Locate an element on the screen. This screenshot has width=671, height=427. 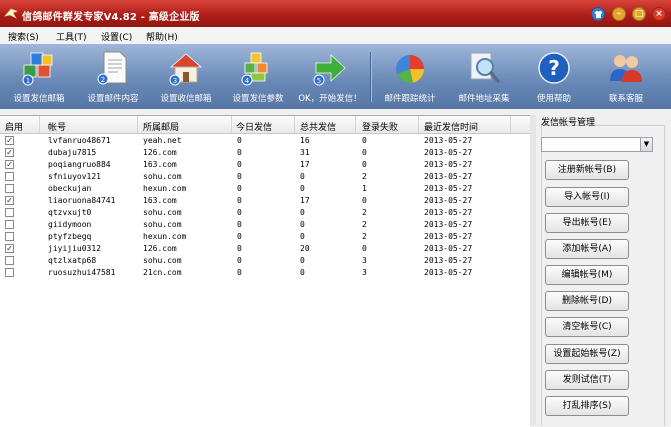
header-account: 帐号 is located at coordinates (57, 126).